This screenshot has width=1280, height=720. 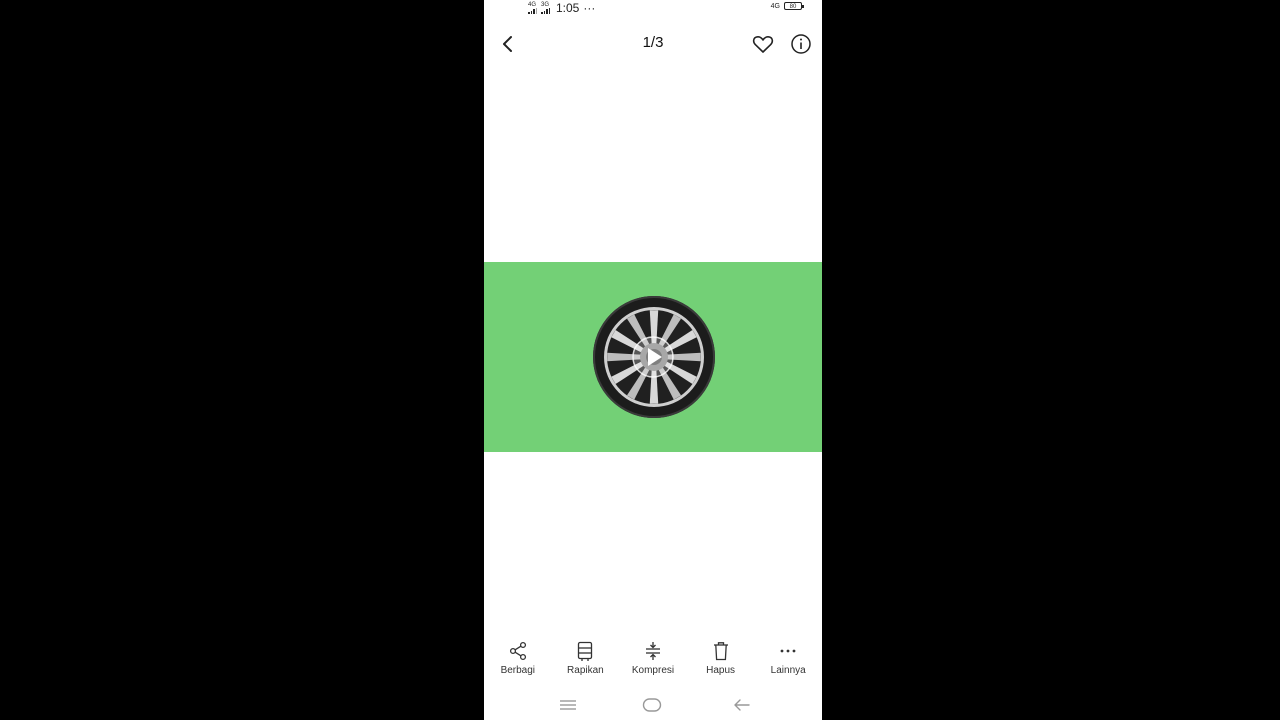 I want to click on network-indicator-2: 3G, so click(x=545, y=8).